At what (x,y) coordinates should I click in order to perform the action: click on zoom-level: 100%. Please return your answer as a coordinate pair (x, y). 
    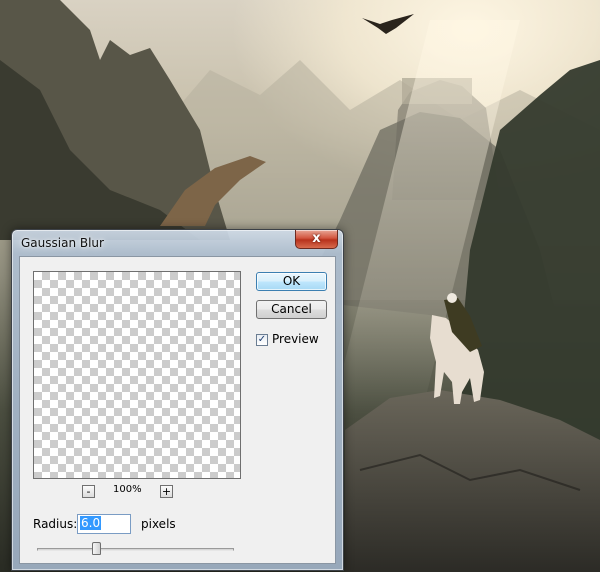
    Looking at the image, I should click on (127, 489).